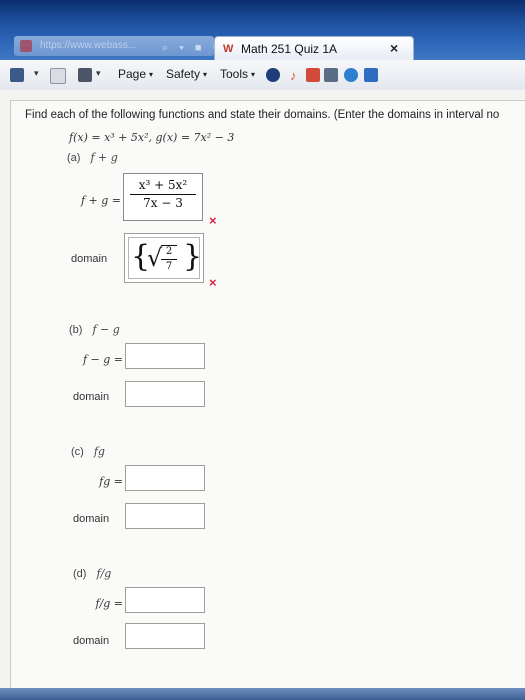  I want to click on part-d-answer-input, so click(165, 600).